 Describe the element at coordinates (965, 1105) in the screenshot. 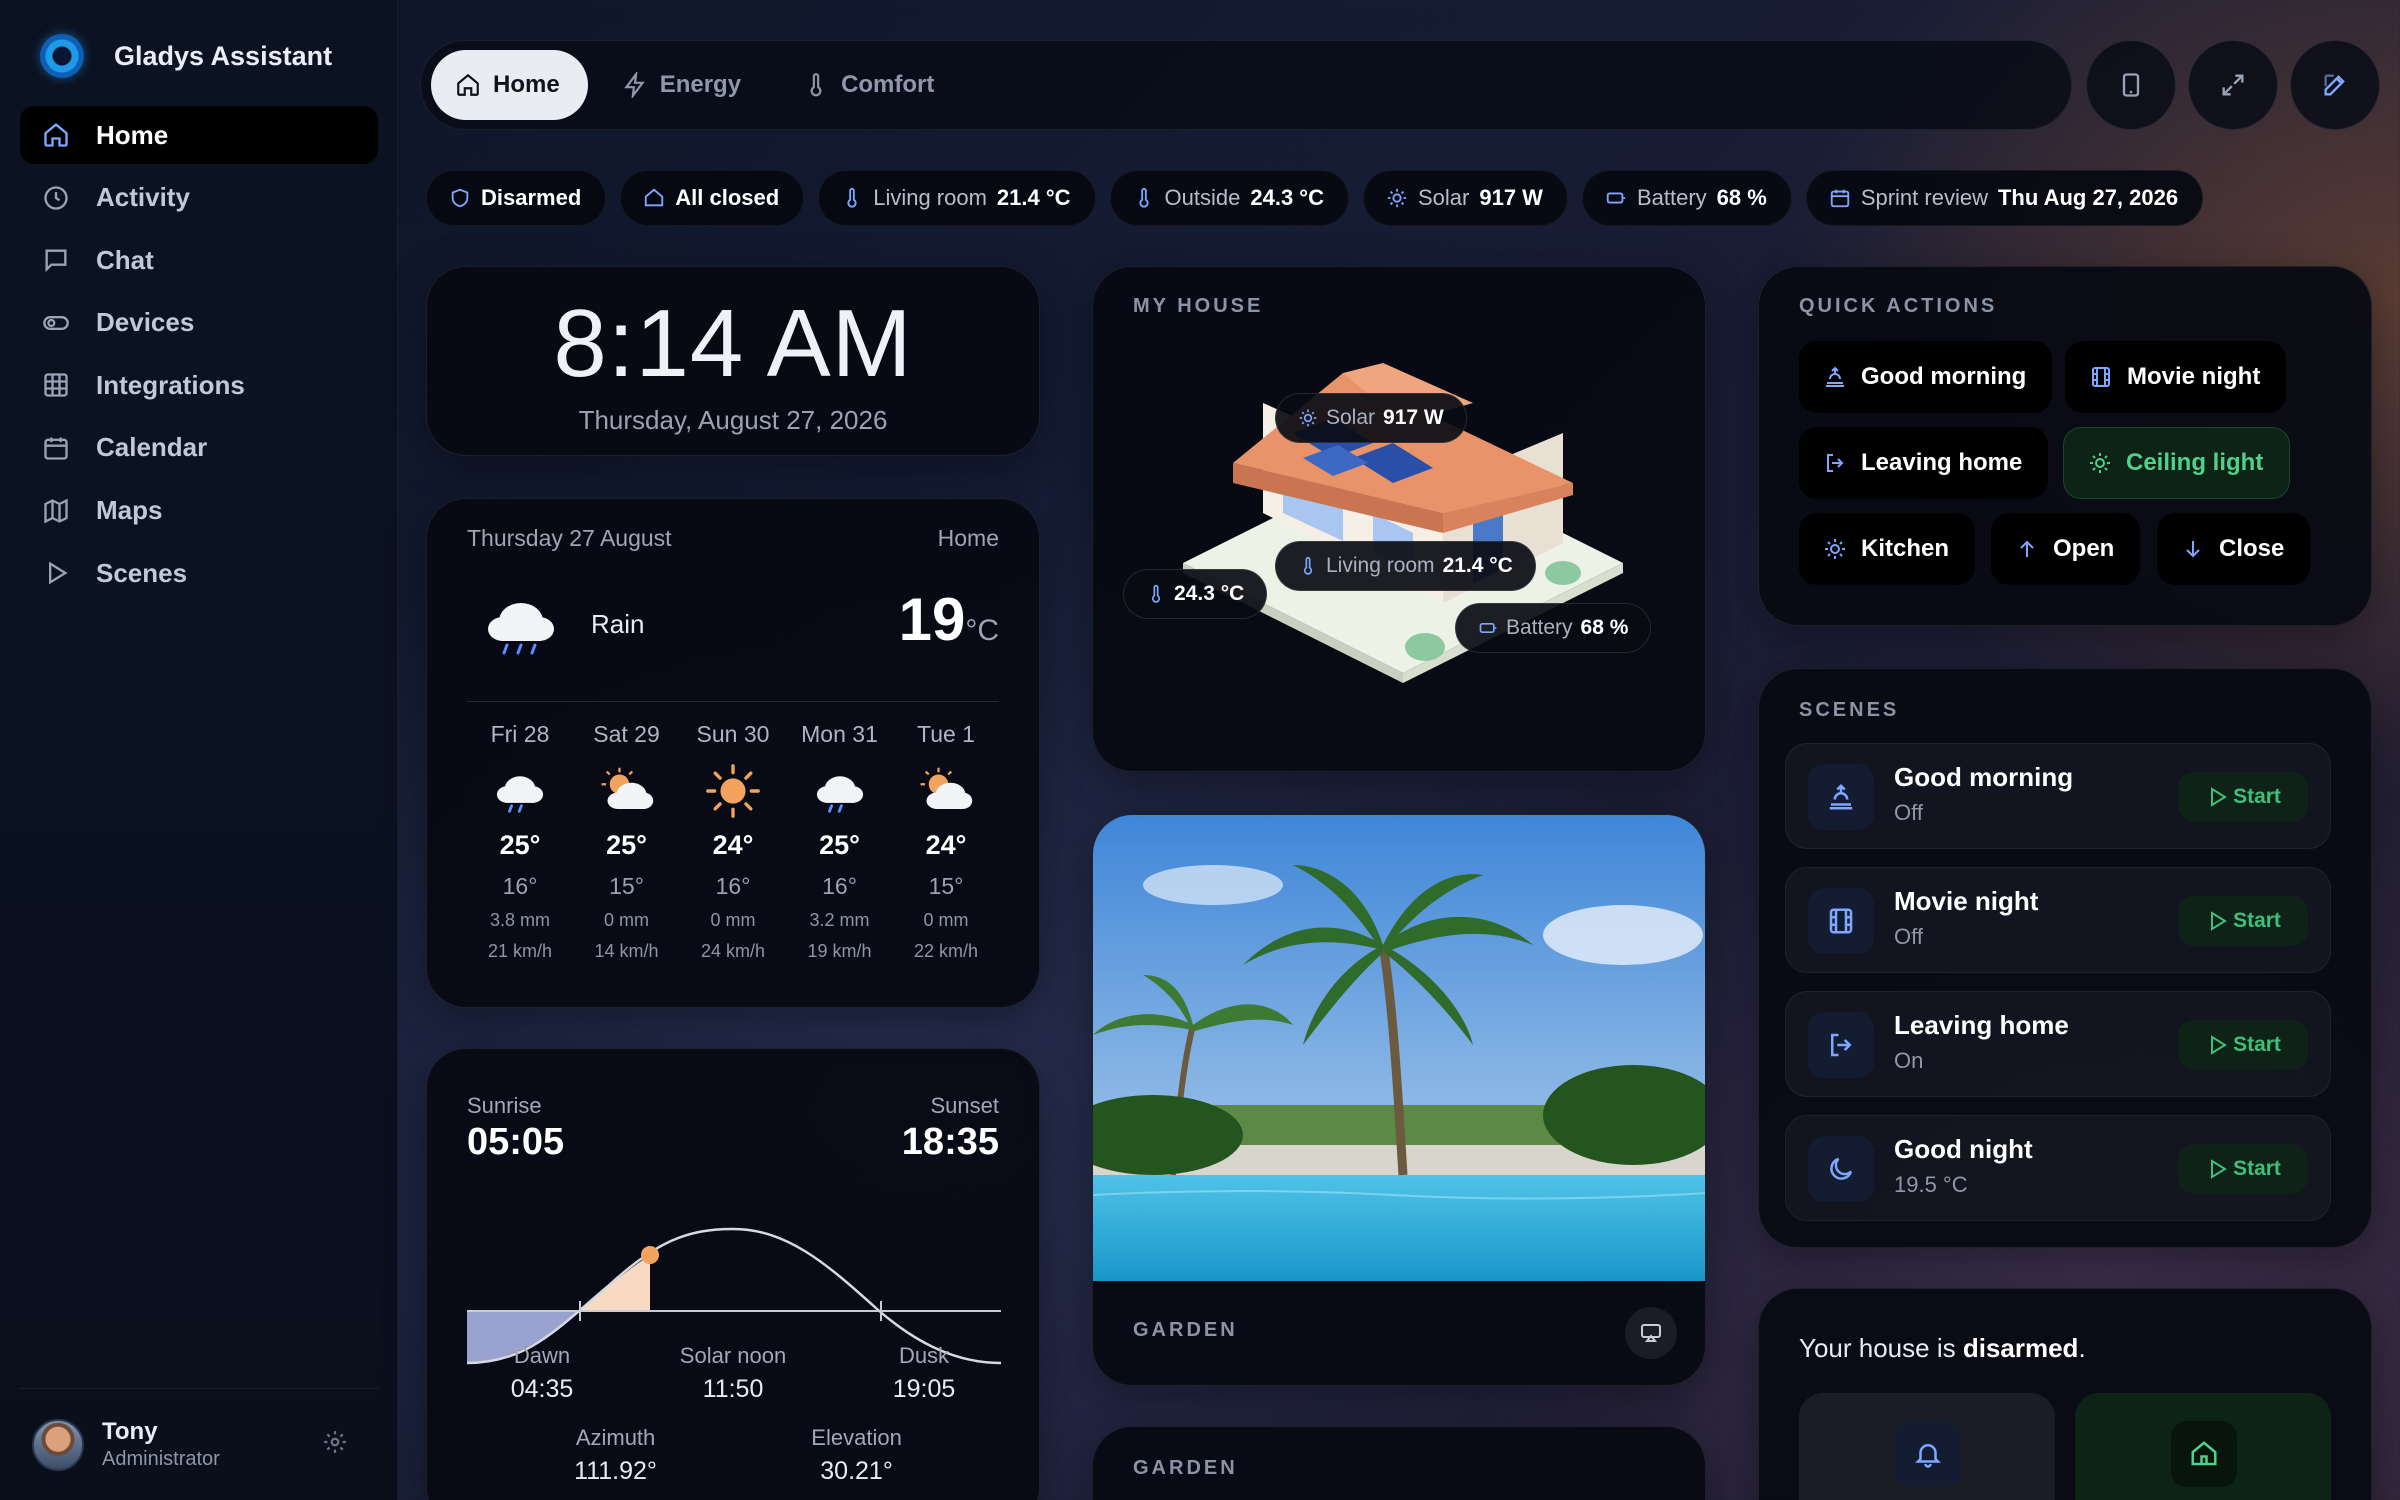

I see `sunset-label: Sunset` at that location.